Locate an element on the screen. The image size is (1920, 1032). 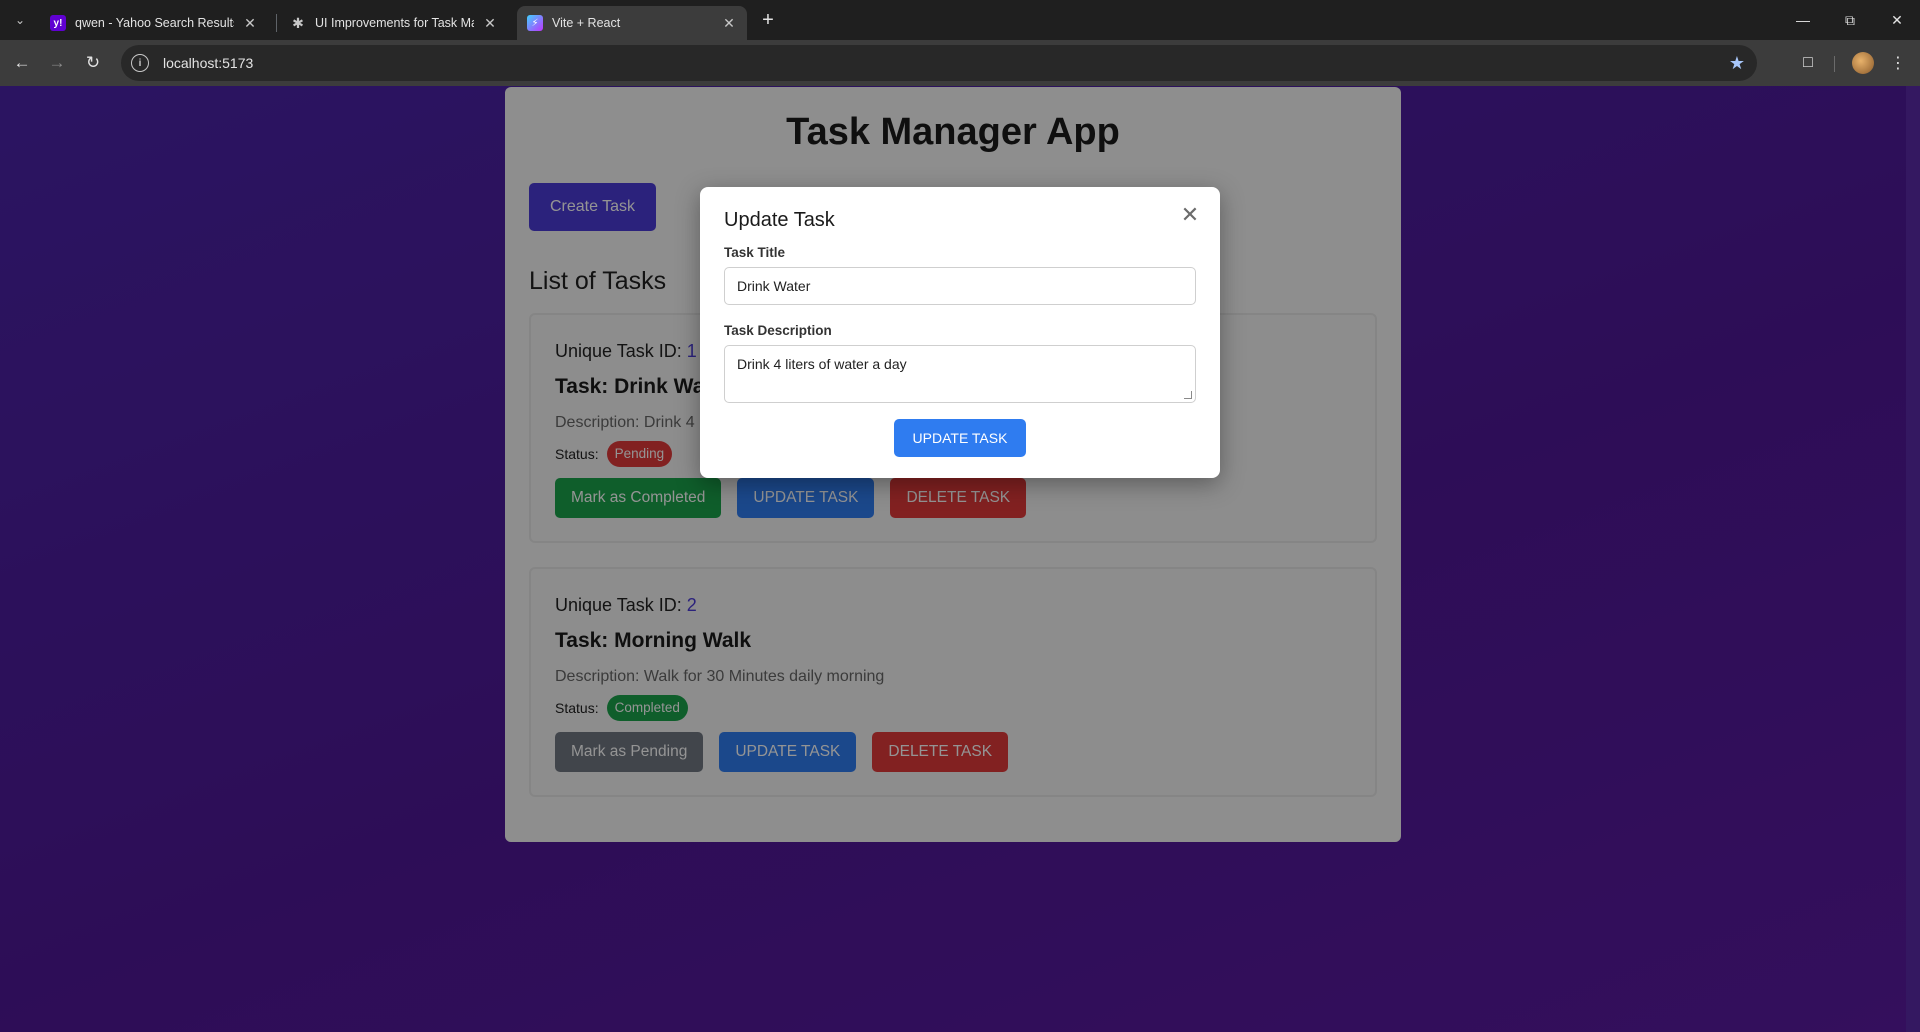
task-title-input: Drink Water is located at coordinates (960, 286).